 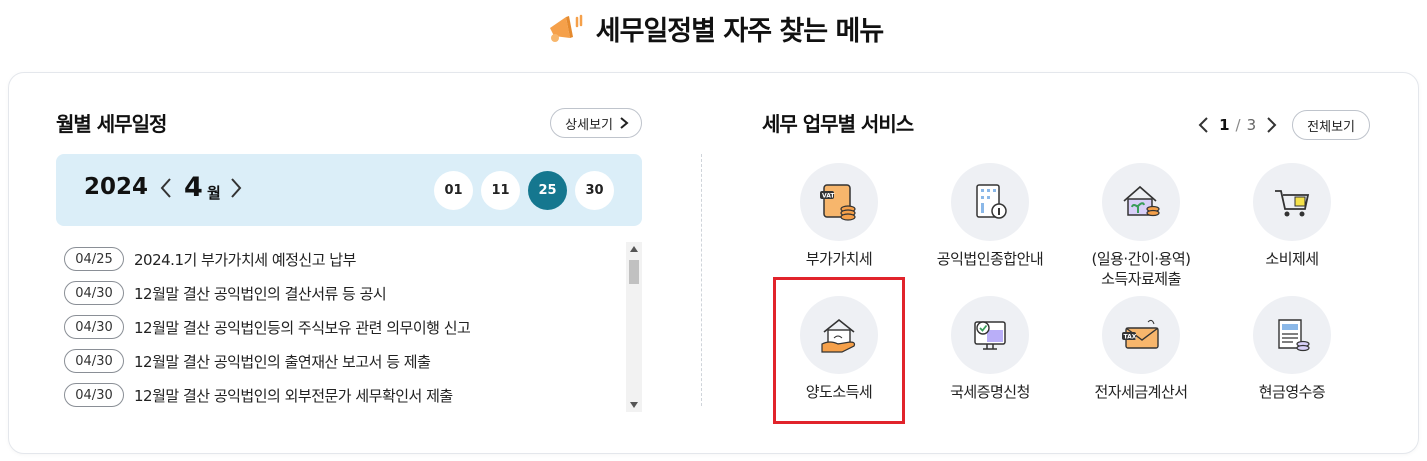 What do you see at coordinates (1141, 335) in the screenshot?
I see `tax-envelope-icon: TAX` at bounding box center [1141, 335].